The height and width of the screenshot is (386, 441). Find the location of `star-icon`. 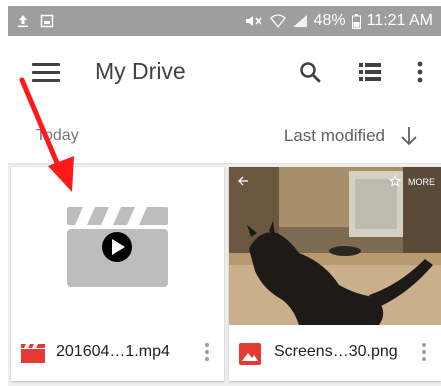

star-icon is located at coordinates (395, 181).